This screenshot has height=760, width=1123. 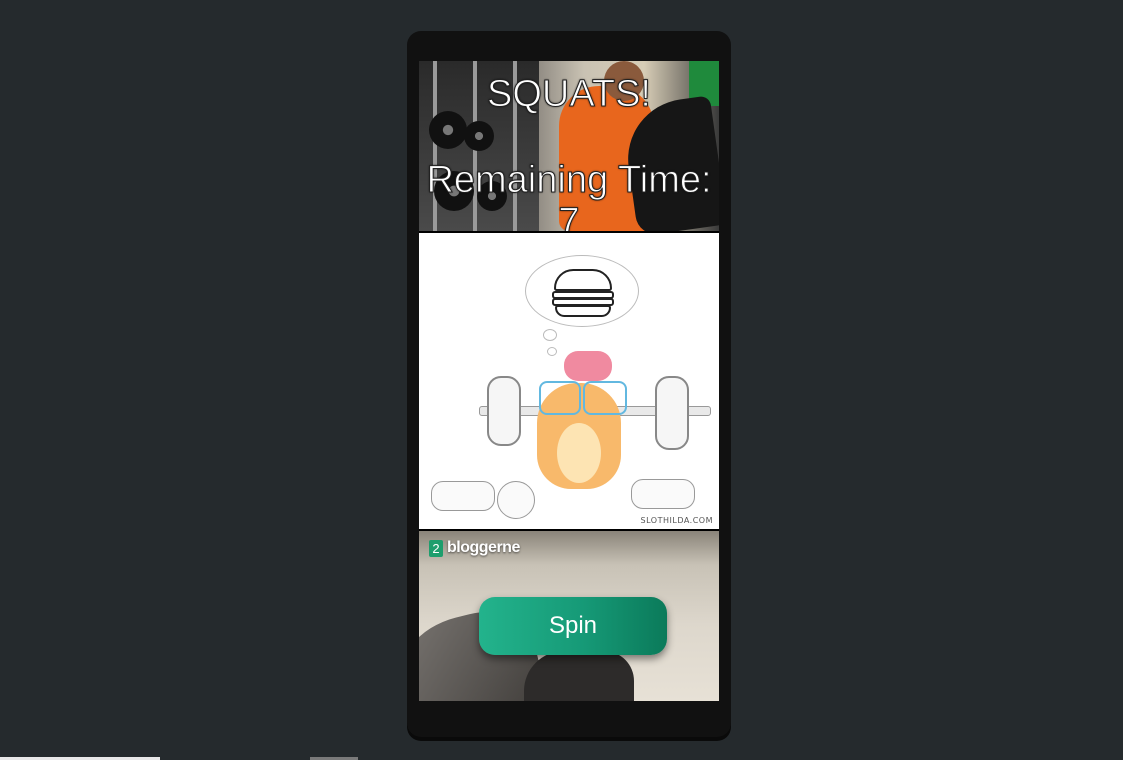 What do you see at coordinates (588, 366) in the screenshot?
I see `cat-bow` at bounding box center [588, 366].